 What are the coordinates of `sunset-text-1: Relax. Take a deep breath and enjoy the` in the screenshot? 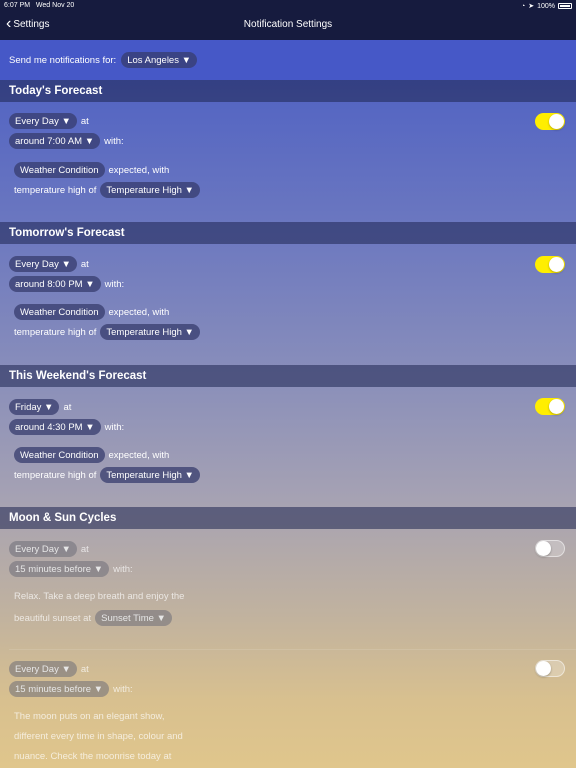 It's located at (99, 596).